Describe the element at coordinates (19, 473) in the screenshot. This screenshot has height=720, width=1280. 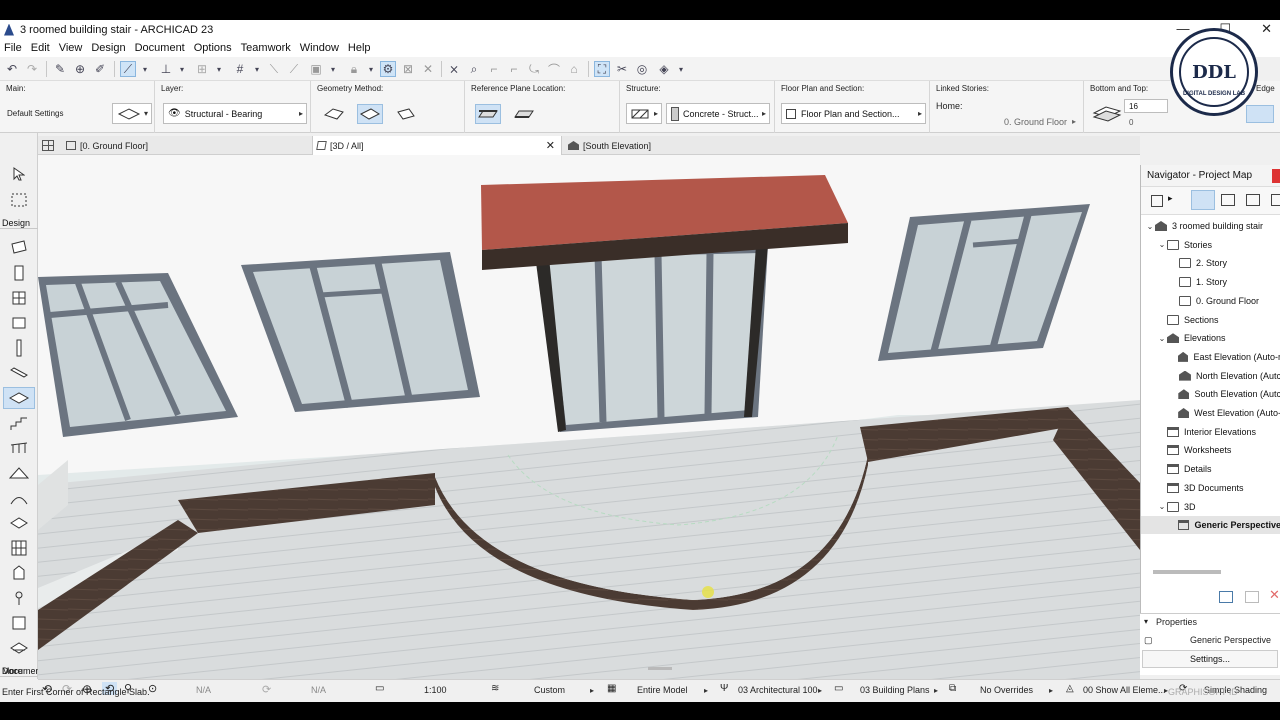
I see `roof-tool-icon` at that location.